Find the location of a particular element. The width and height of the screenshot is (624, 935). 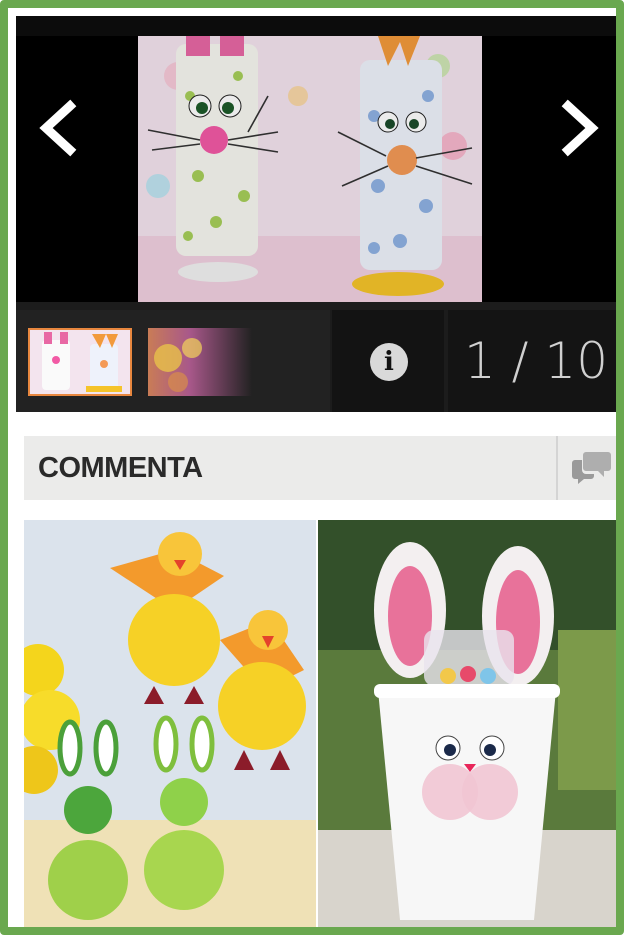

comment-section-header: COMMENTA is located at coordinates (320, 468).